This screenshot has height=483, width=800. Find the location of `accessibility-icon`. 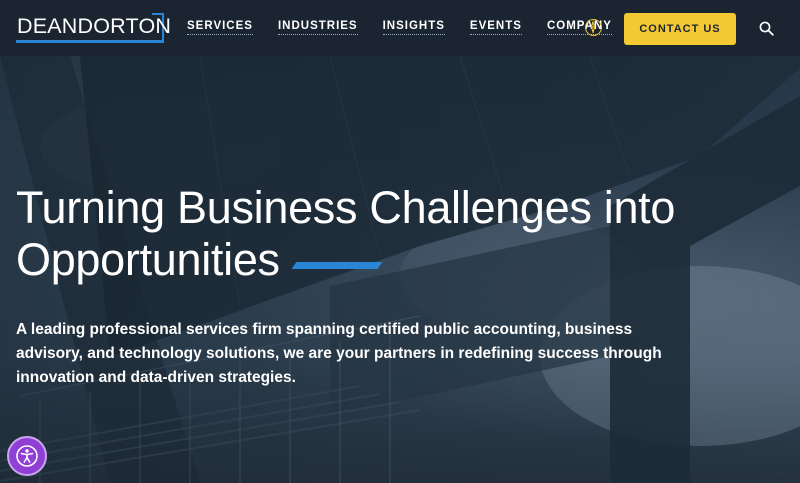

accessibility-icon is located at coordinates (27, 456).